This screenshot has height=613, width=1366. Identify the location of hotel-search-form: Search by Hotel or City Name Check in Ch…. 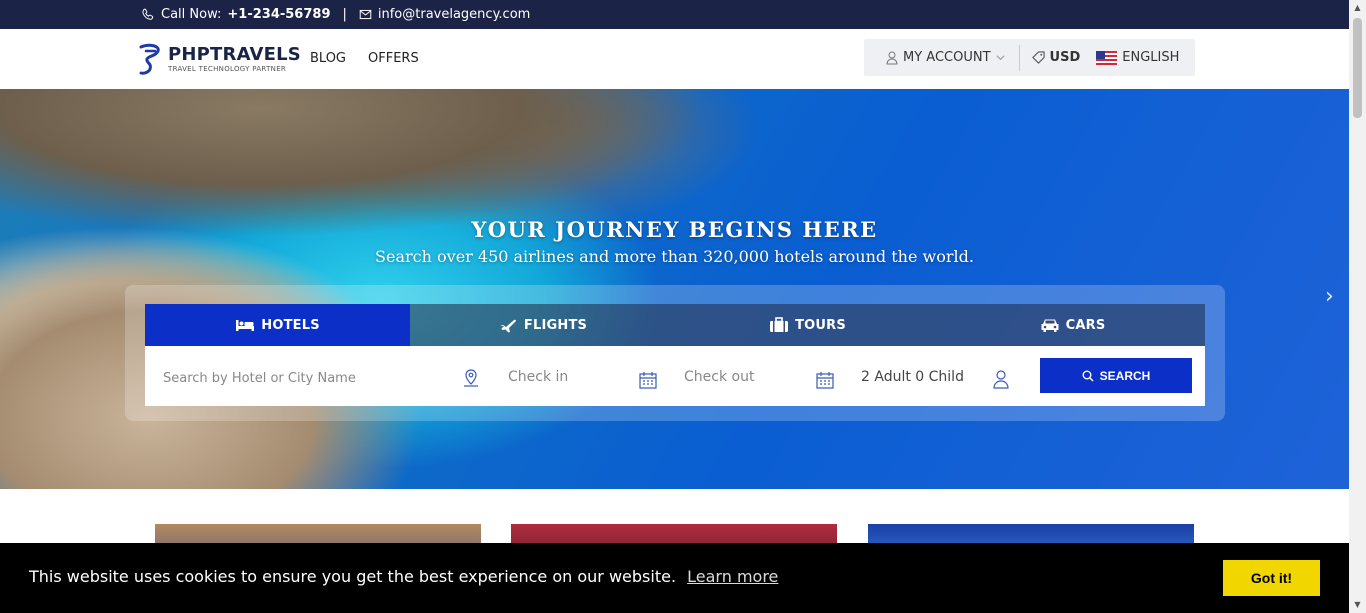
(675, 376).